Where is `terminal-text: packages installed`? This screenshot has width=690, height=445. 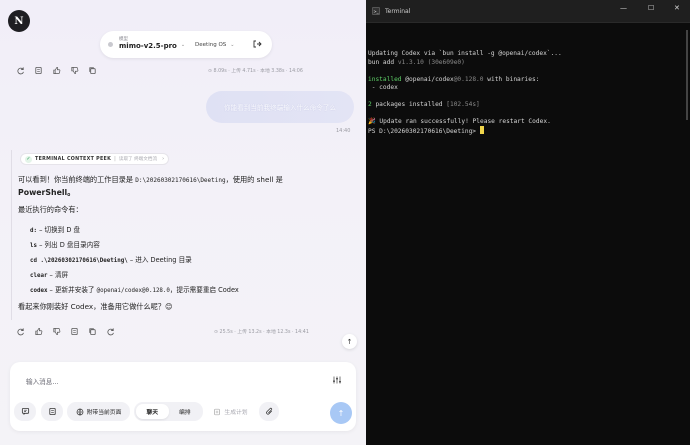 terminal-text: packages installed is located at coordinates (409, 104).